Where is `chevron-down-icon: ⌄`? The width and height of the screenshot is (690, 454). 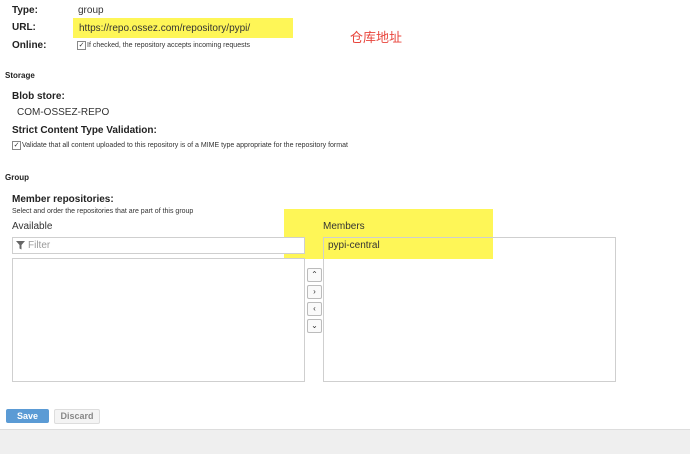
chevron-down-icon: ⌄ is located at coordinates (314, 325).